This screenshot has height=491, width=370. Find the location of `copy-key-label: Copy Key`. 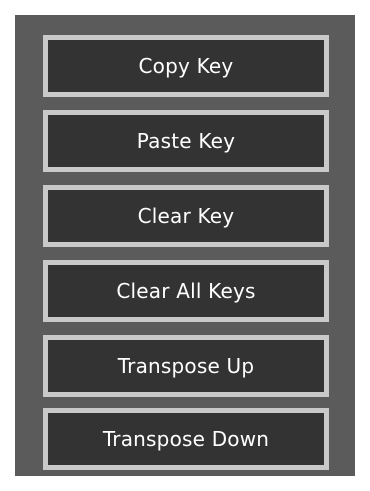

copy-key-label: Copy Key is located at coordinates (186, 66).